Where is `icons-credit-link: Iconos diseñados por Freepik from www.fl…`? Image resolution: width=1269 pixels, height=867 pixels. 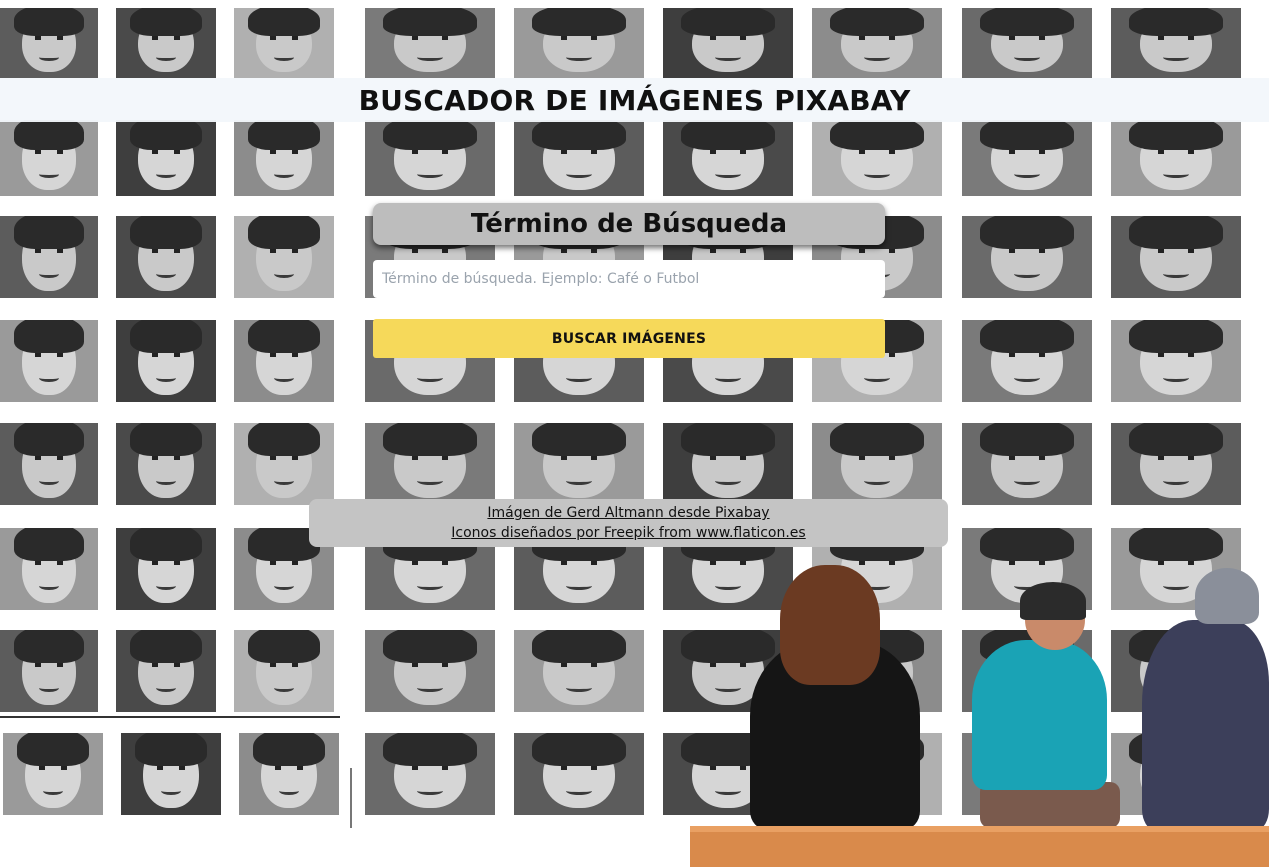
icons-credit-link: Iconos diseñados por Freepik from www.fl… is located at coordinates (628, 533).